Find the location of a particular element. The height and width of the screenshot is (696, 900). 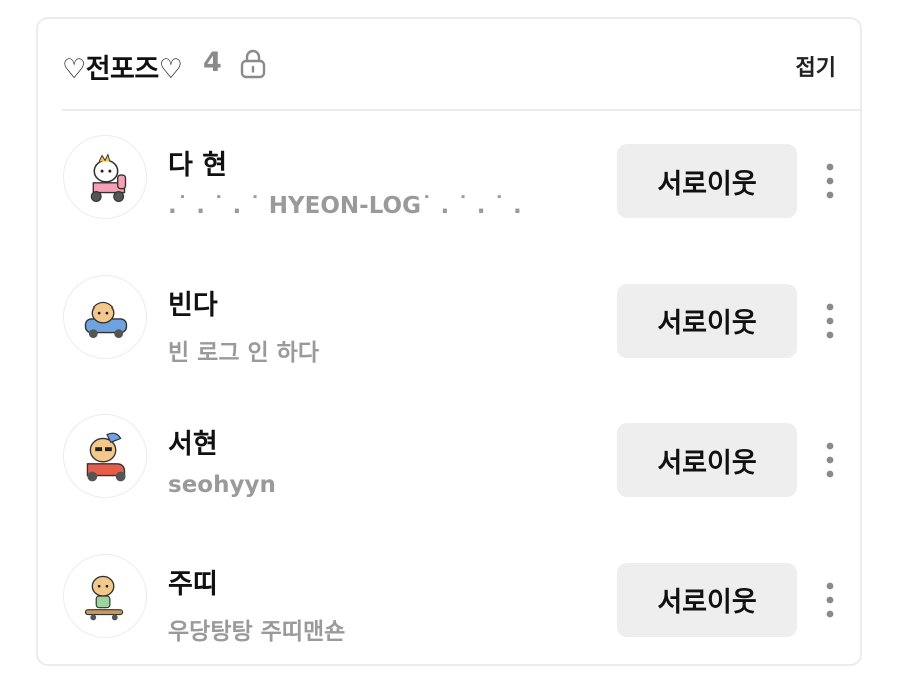

lock-icon is located at coordinates (253, 63).